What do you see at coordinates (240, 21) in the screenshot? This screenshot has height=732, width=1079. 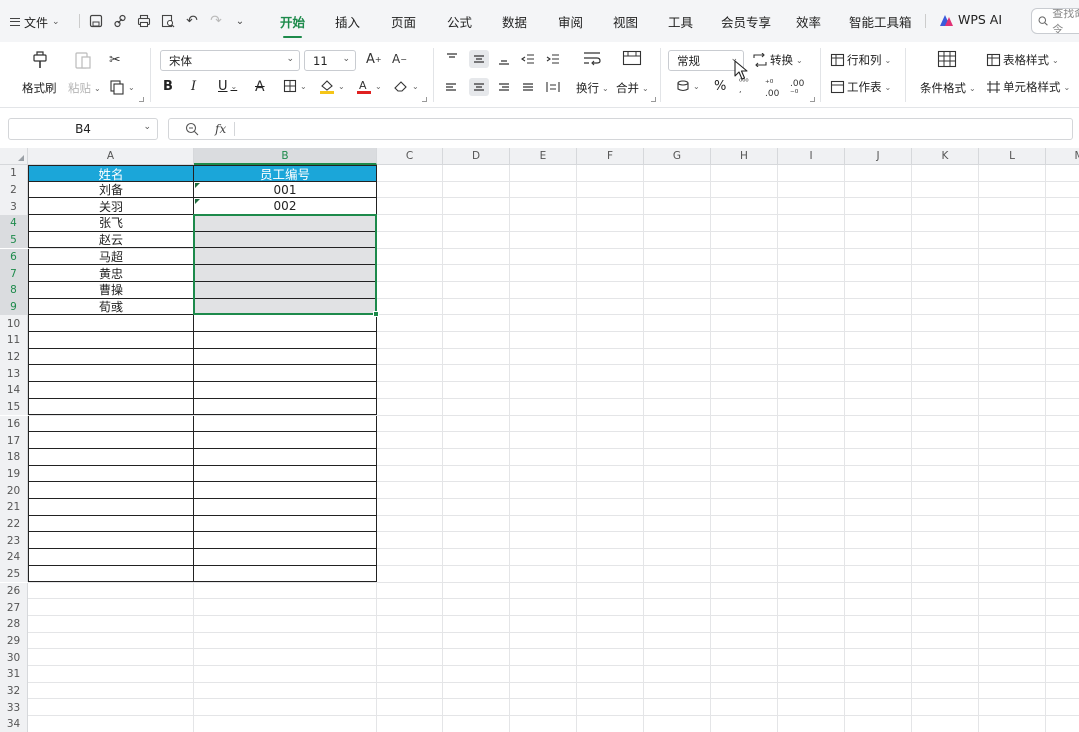 I see `quick-access-dropdown-icon: ⌄` at bounding box center [240, 21].